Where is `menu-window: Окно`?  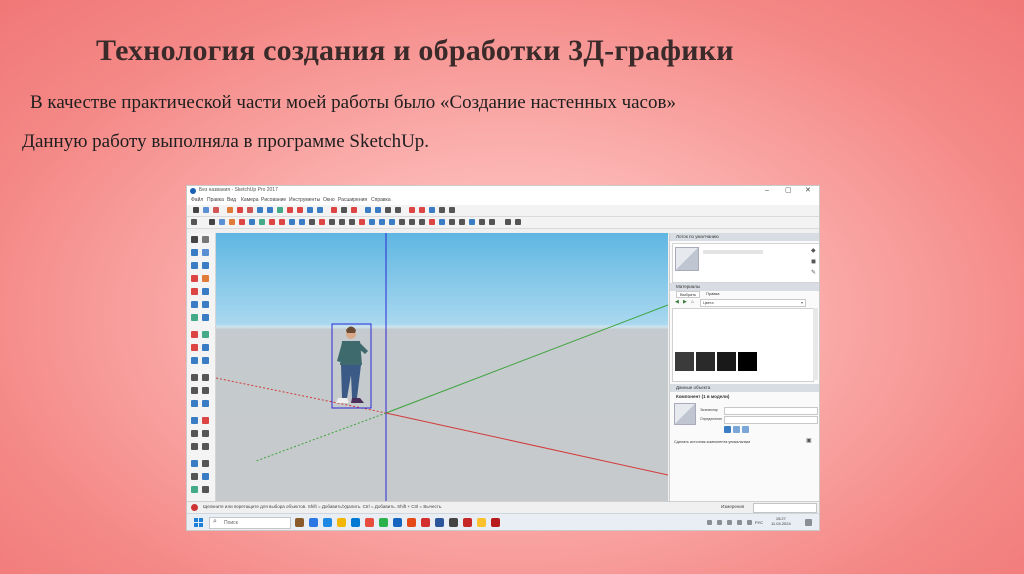 menu-window: Окно is located at coordinates (329, 200).